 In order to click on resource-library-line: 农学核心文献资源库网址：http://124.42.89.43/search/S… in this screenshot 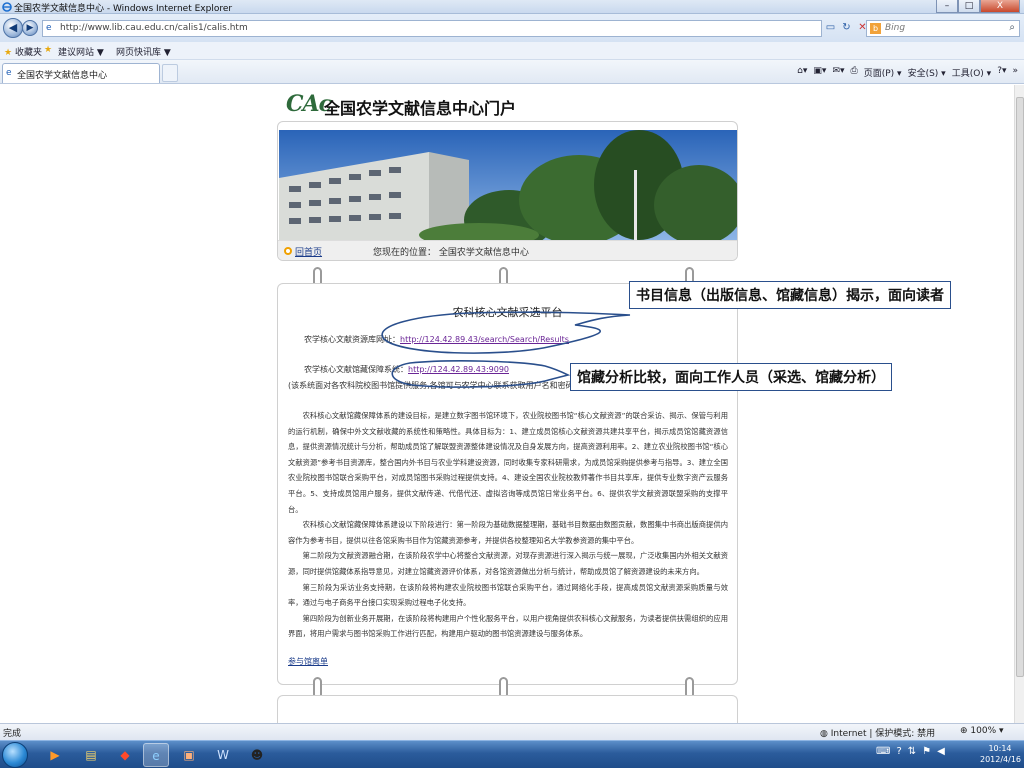, I will do `click(436, 339)`.